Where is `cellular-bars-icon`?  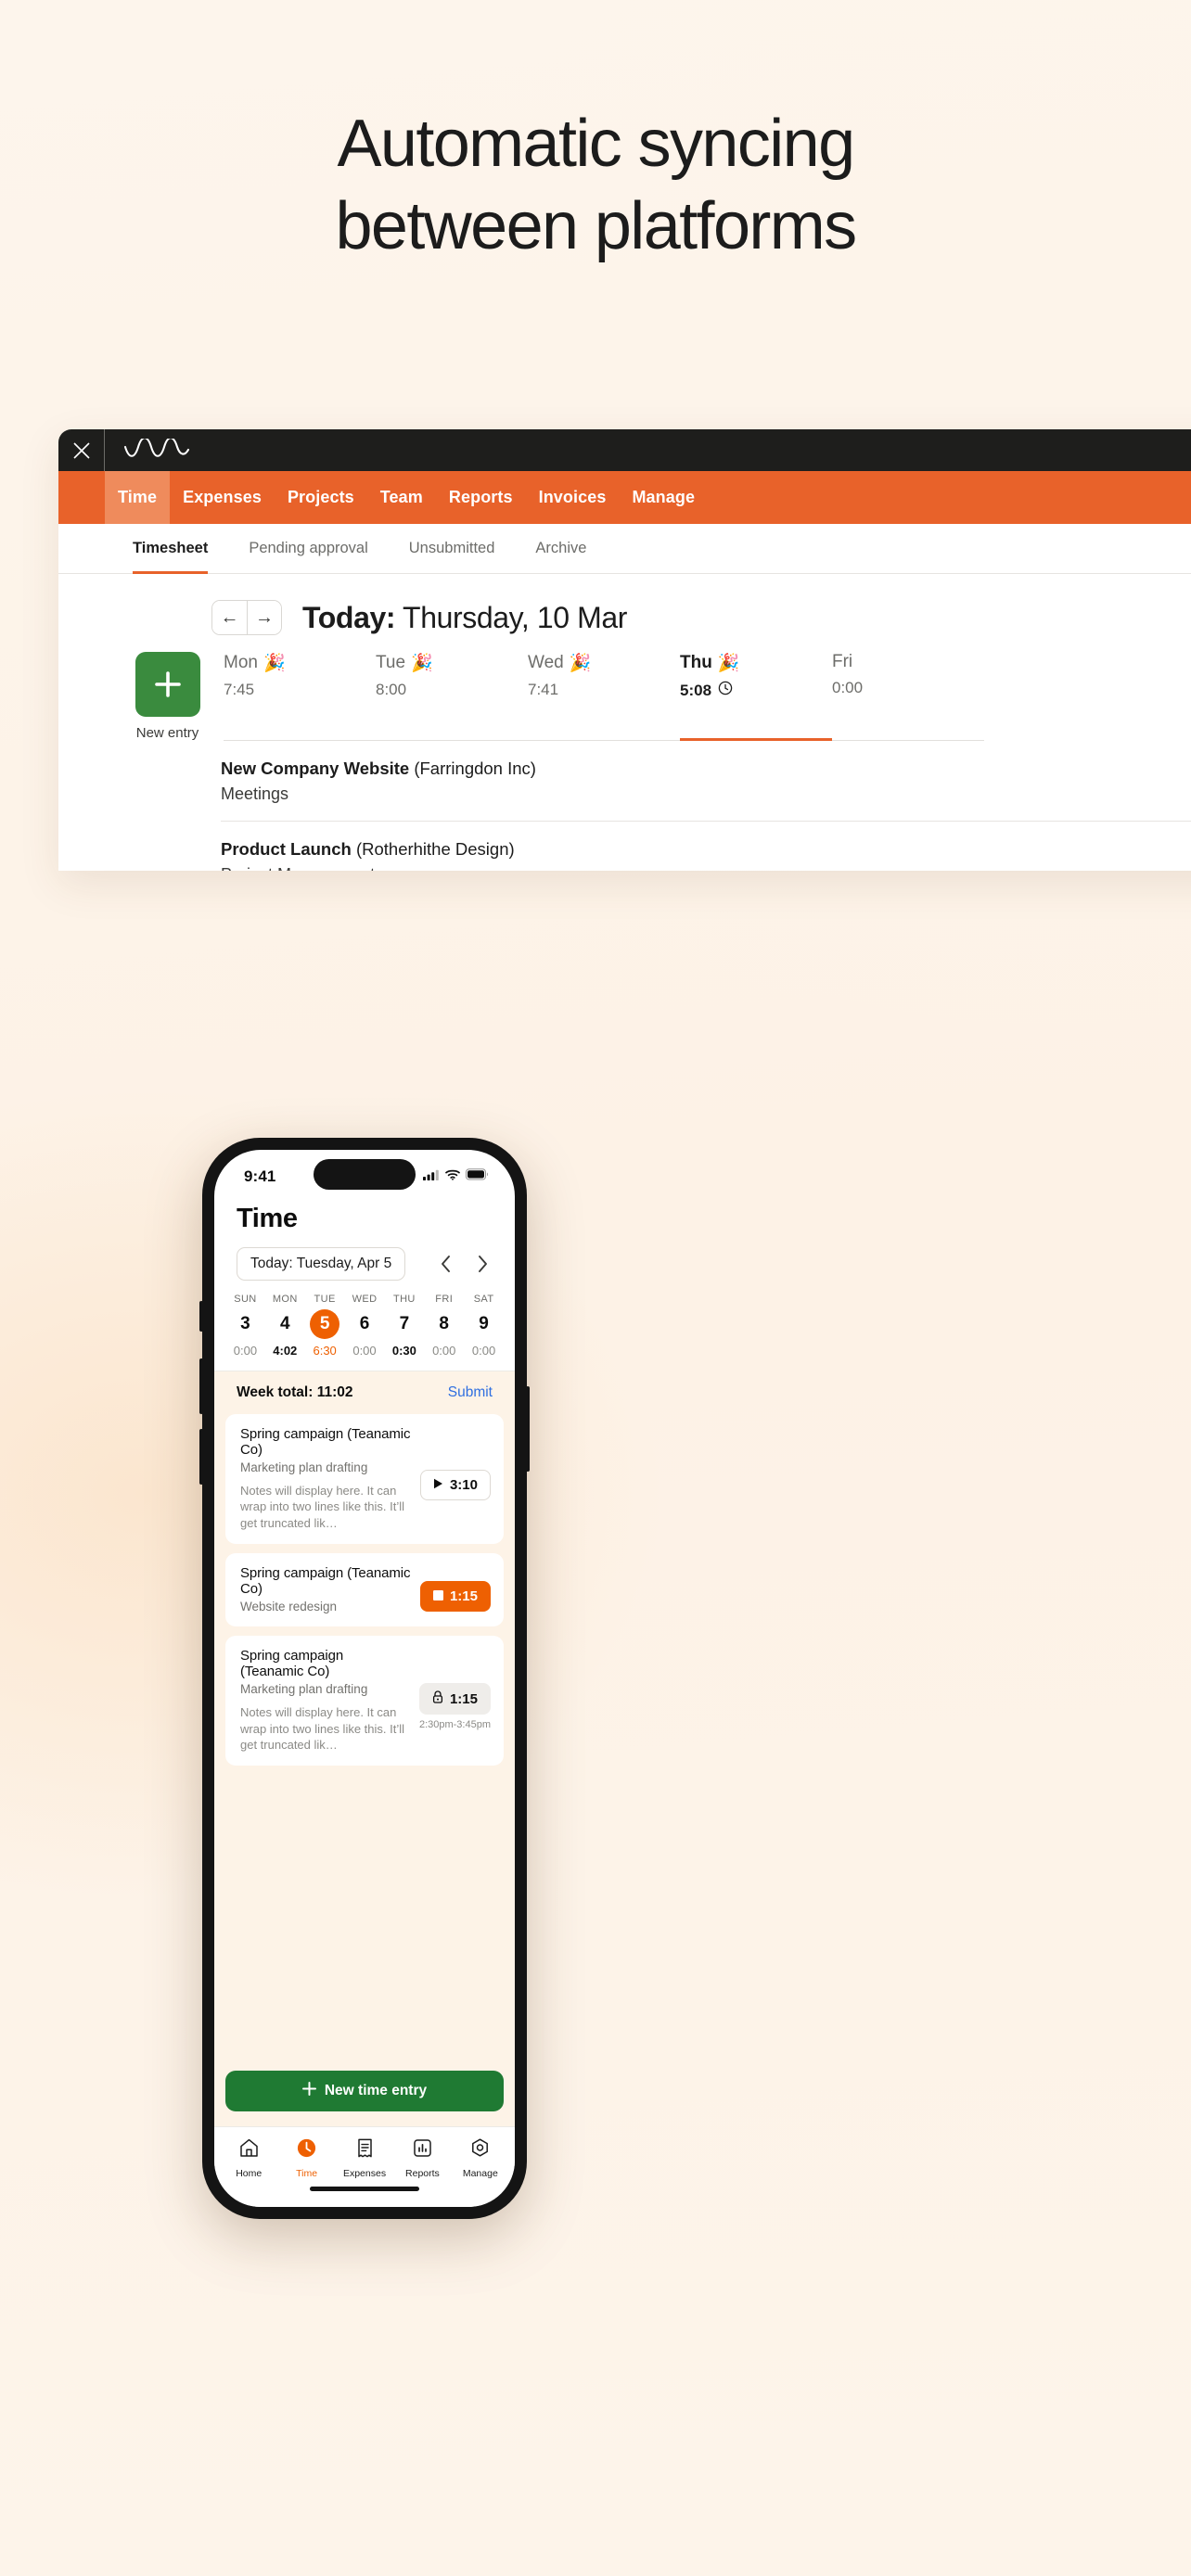
cellular-bars-icon is located at coordinates (431, 1176).